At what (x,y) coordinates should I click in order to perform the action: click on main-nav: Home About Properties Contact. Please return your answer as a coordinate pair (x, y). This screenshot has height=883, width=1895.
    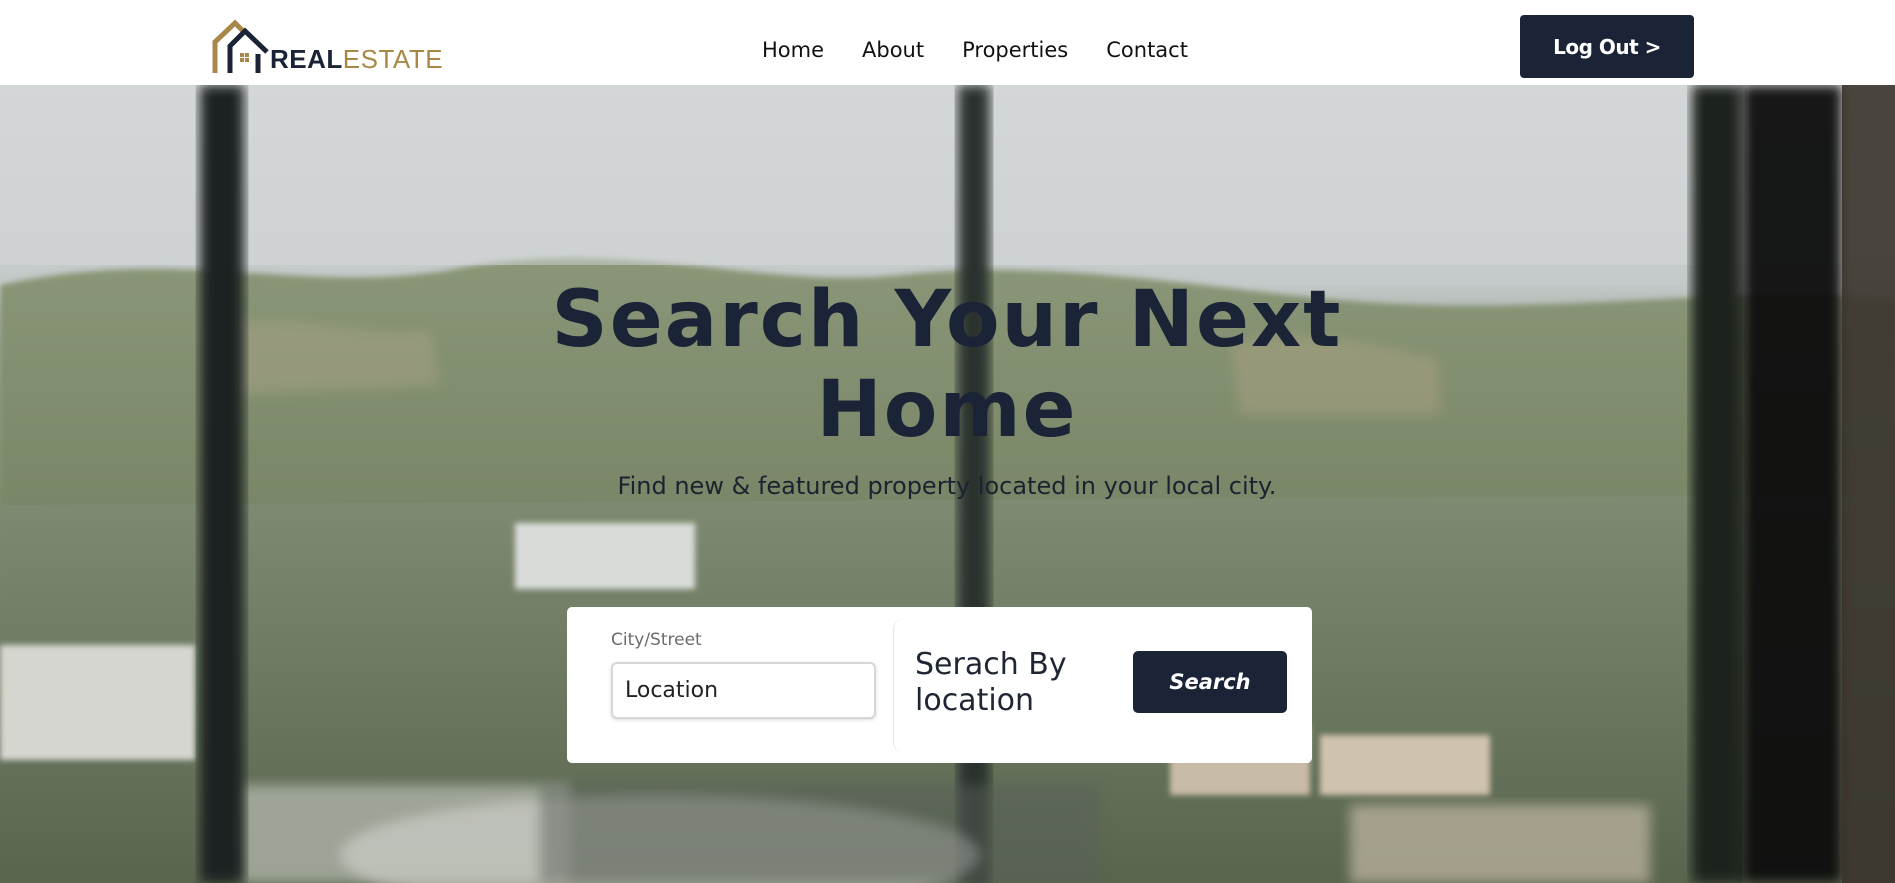
    Looking at the image, I should click on (975, 50).